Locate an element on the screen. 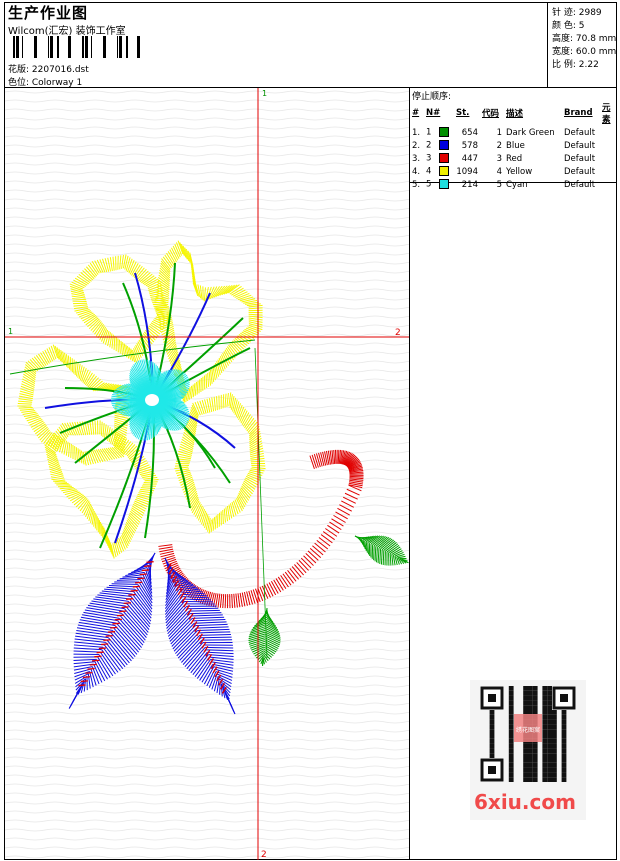  row-description: Blue is located at coordinates (515, 145).